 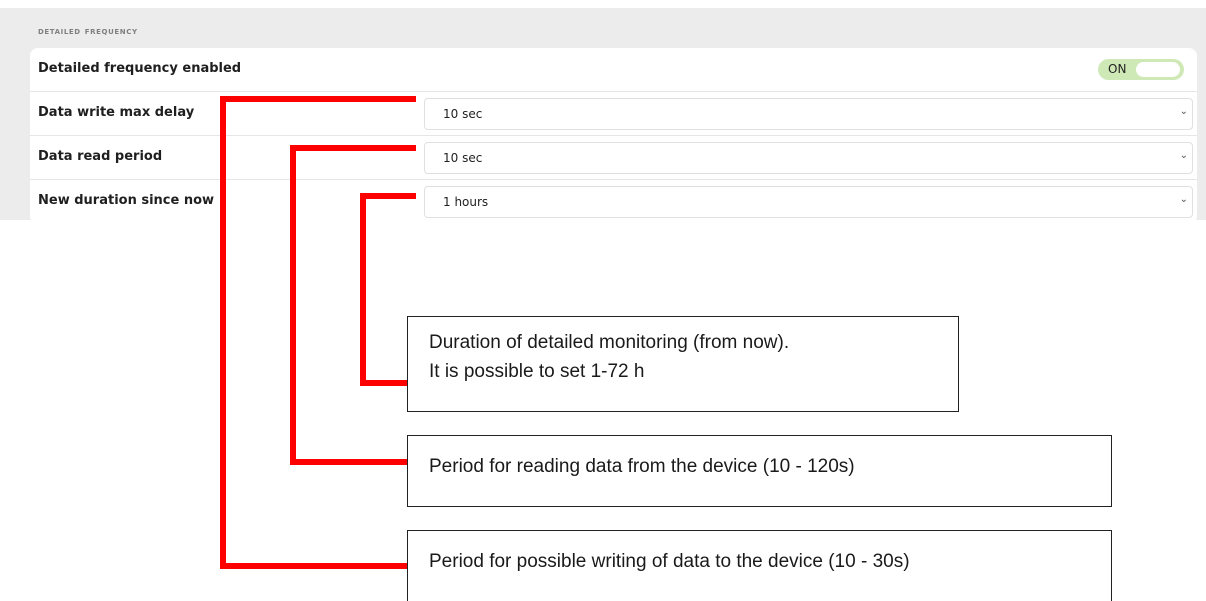 What do you see at coordinates (293, 305) in the screenshot?
I see `connector-read-vertical` at bounding box center [293, 305].